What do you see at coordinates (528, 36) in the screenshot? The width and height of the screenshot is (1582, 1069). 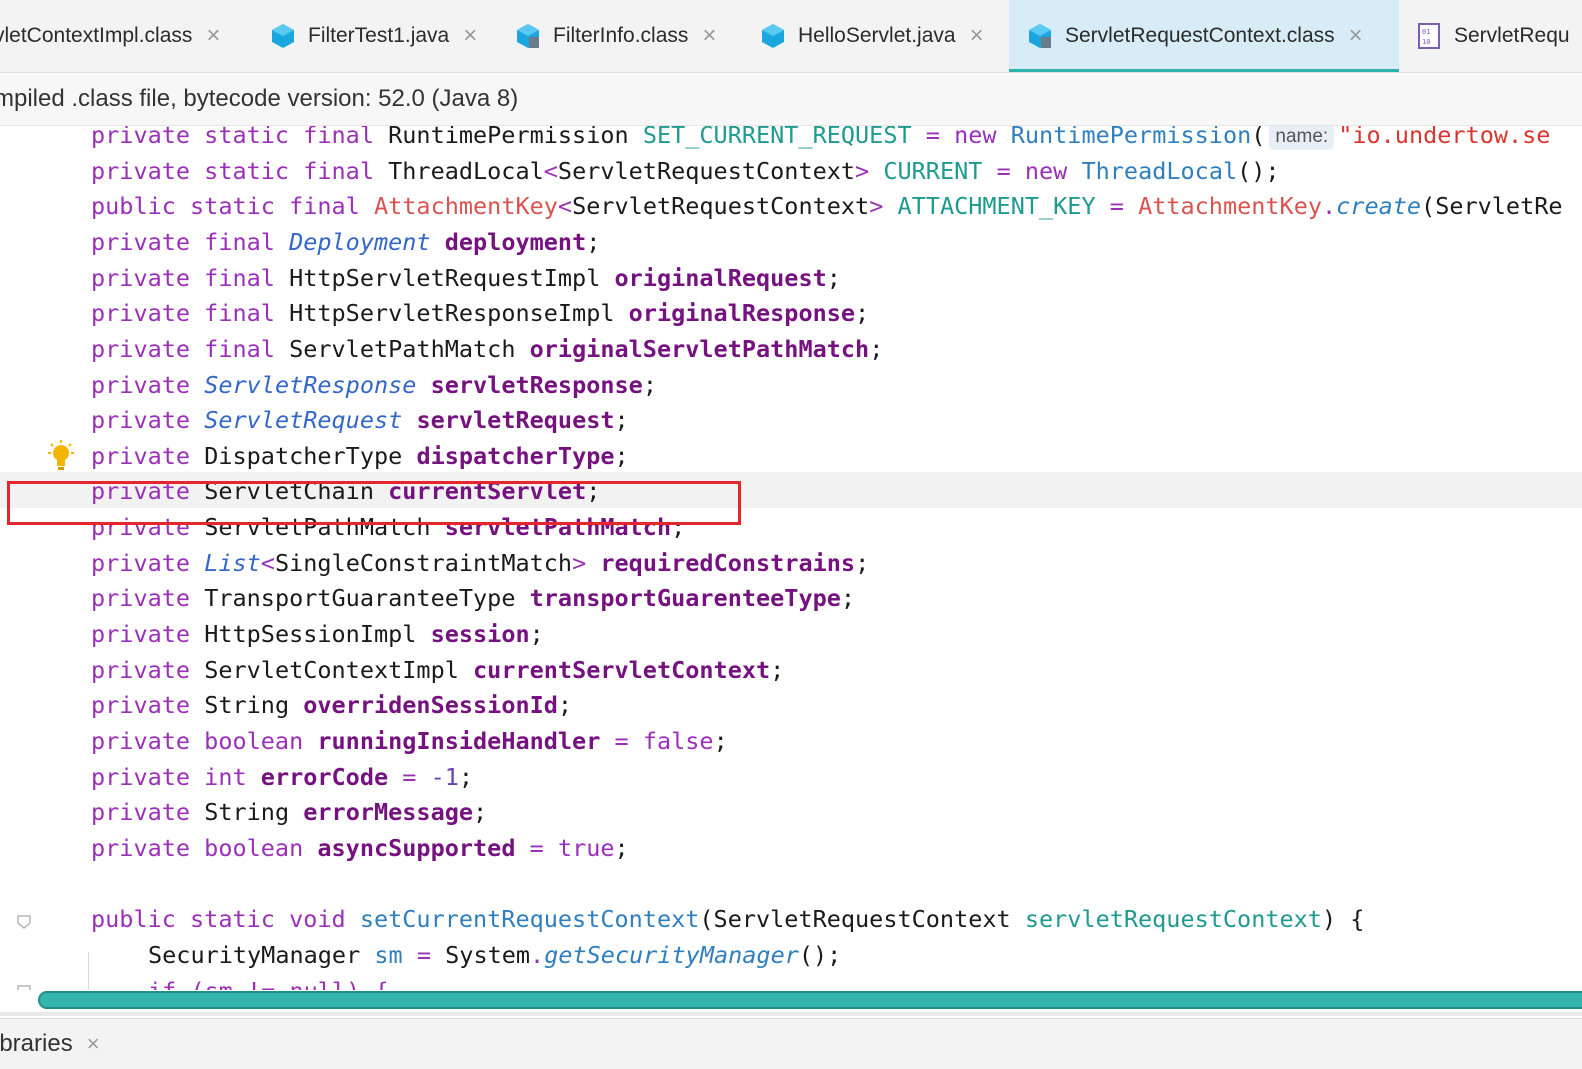 I see `class-file-icon` at bounding box center [528, 36].